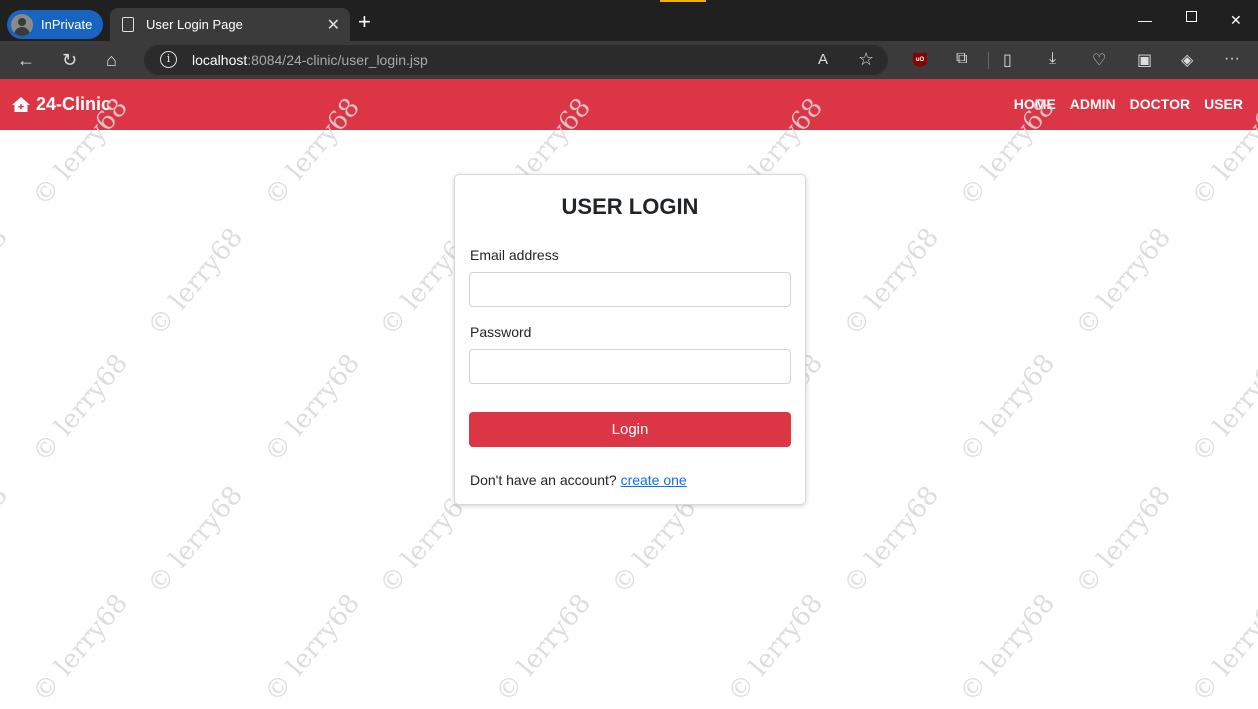  I want to click on brand-name: 24-Clinic, so click(74, 104).